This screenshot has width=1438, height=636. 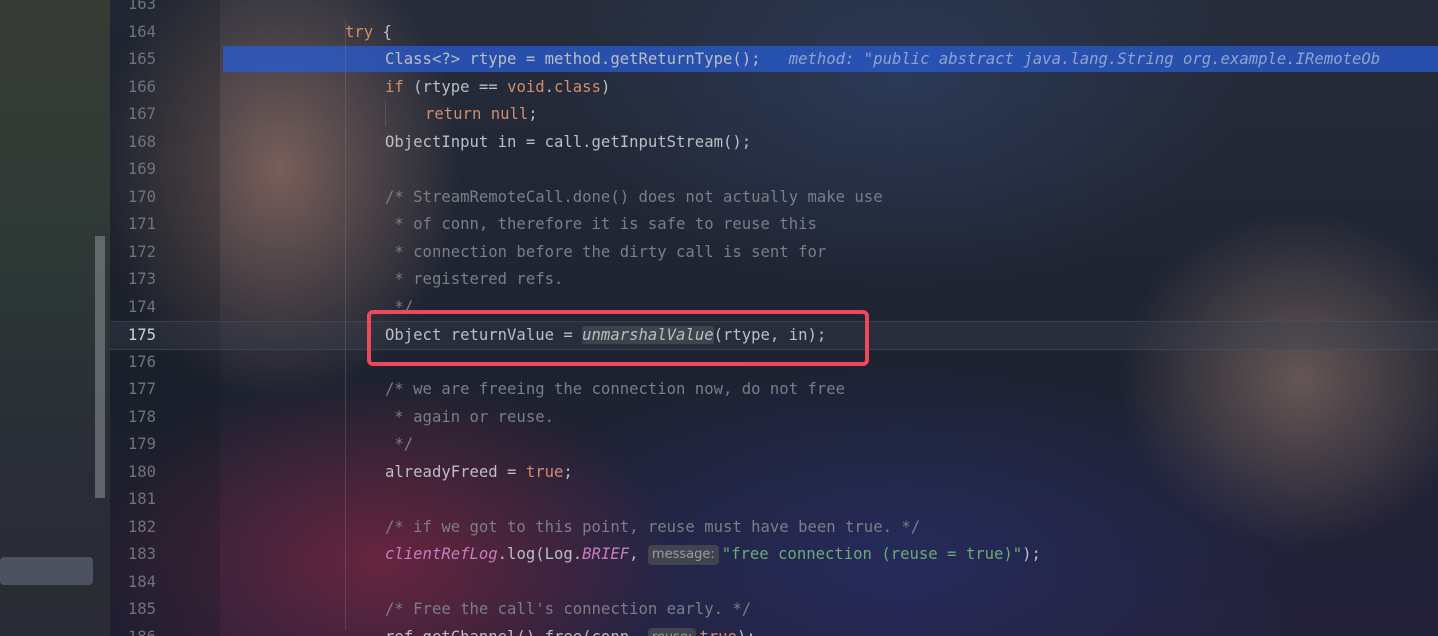 I want to click on line-number: 167, so click(x=133, y=114).